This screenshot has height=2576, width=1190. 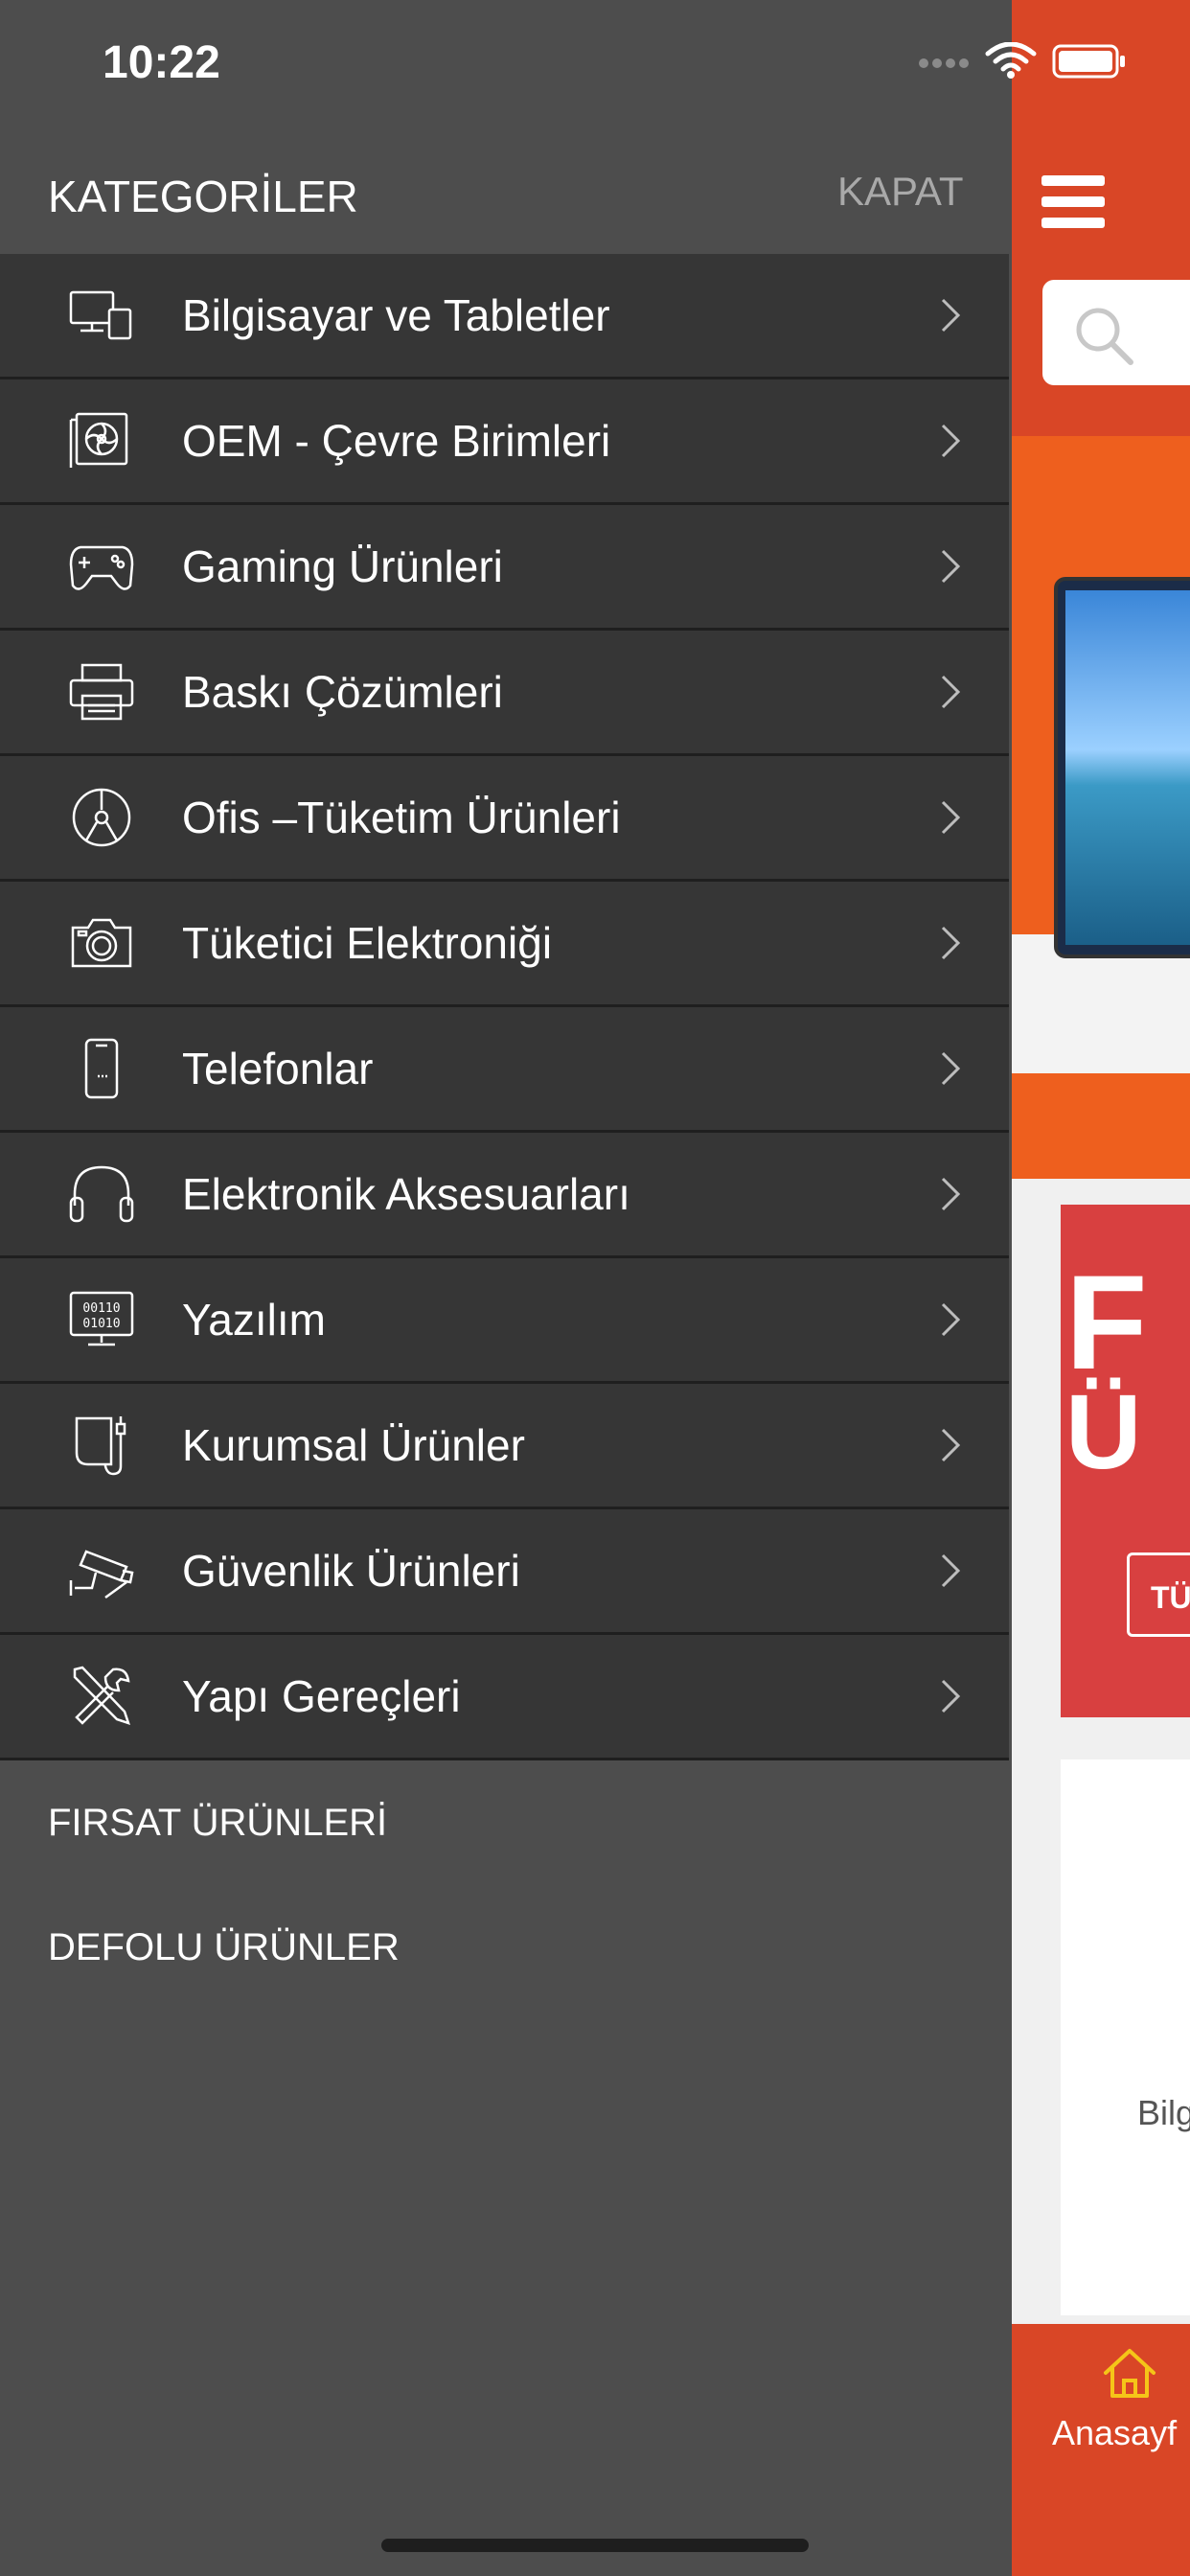 I want to click on category-item: Elektronik Aksesuarları, so click(x=505, y=1195).